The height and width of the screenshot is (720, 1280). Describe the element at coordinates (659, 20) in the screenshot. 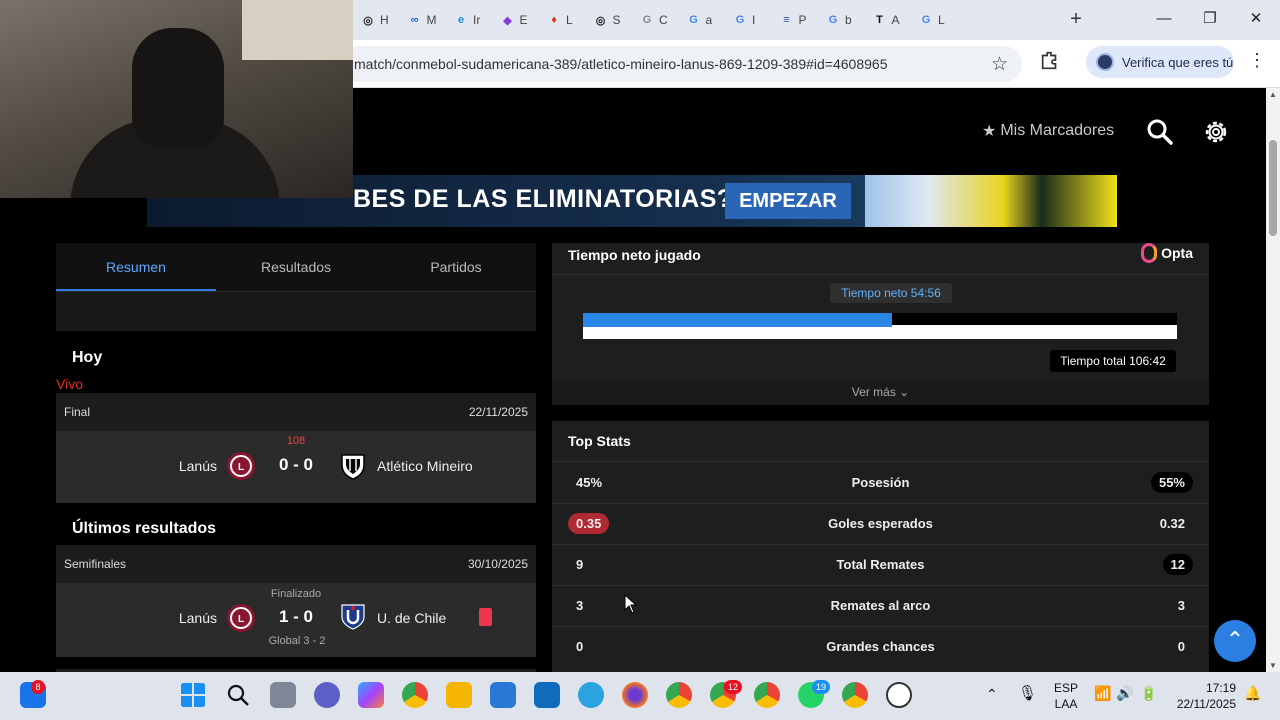

I see `browser-tab: GC` at that location.